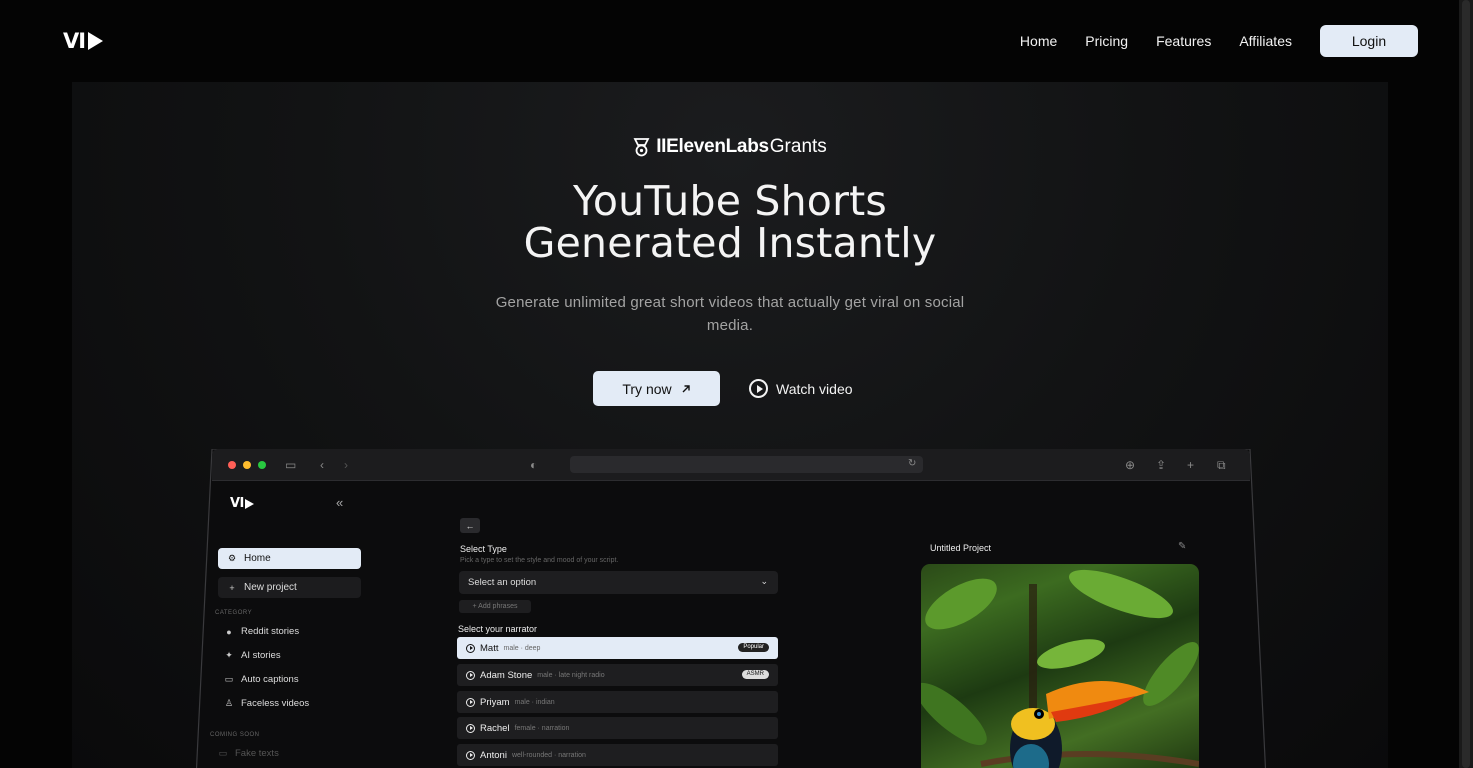  What do you see at coordinates (534, 702) in the screenshot?
I see `narrator-desc: male · indian` at bounding box center [534, 702].